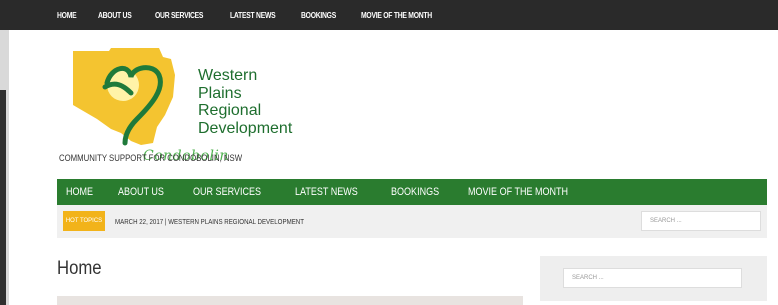 The width and height of the screenshot is (778, 305). Describe the element at coordinates (124, 97) in the screenshot. I see `nsw-map-logo-icon` at that location.